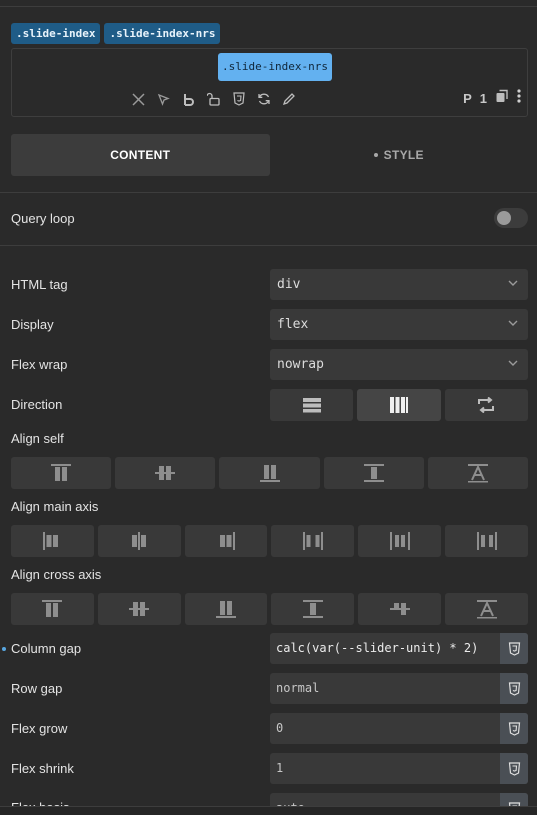  Describe the element at coordinates (43, 218) in the screenshot. I see `query-loop-label: Query loop` at that location.